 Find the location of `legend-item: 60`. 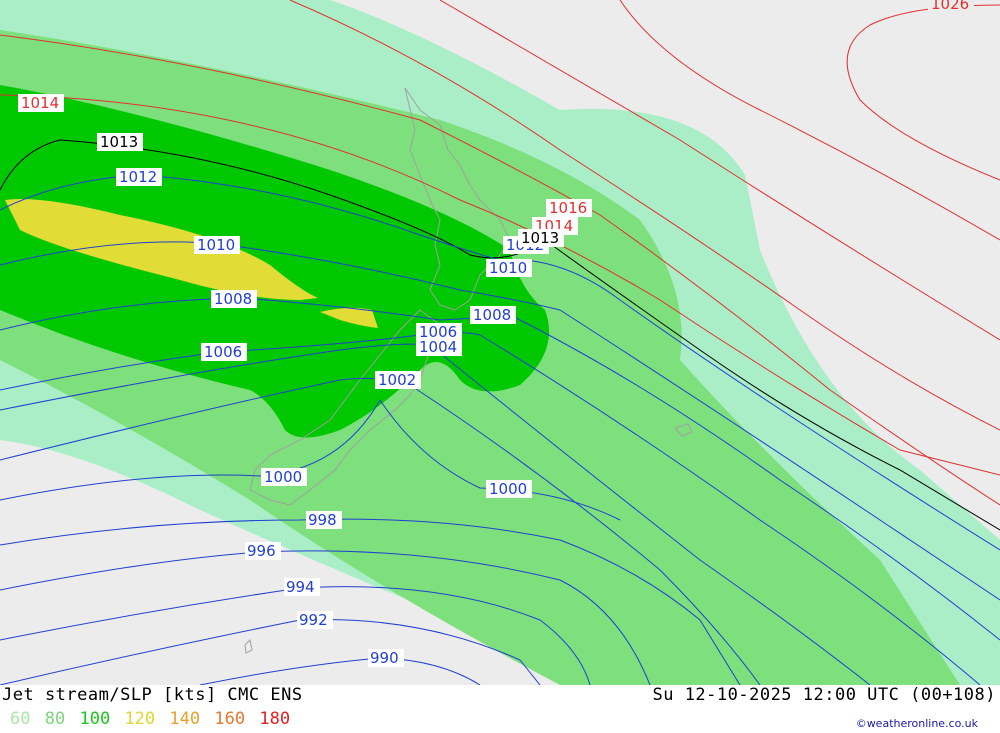

legend-item: 60 is located at coordinates (20, 719).